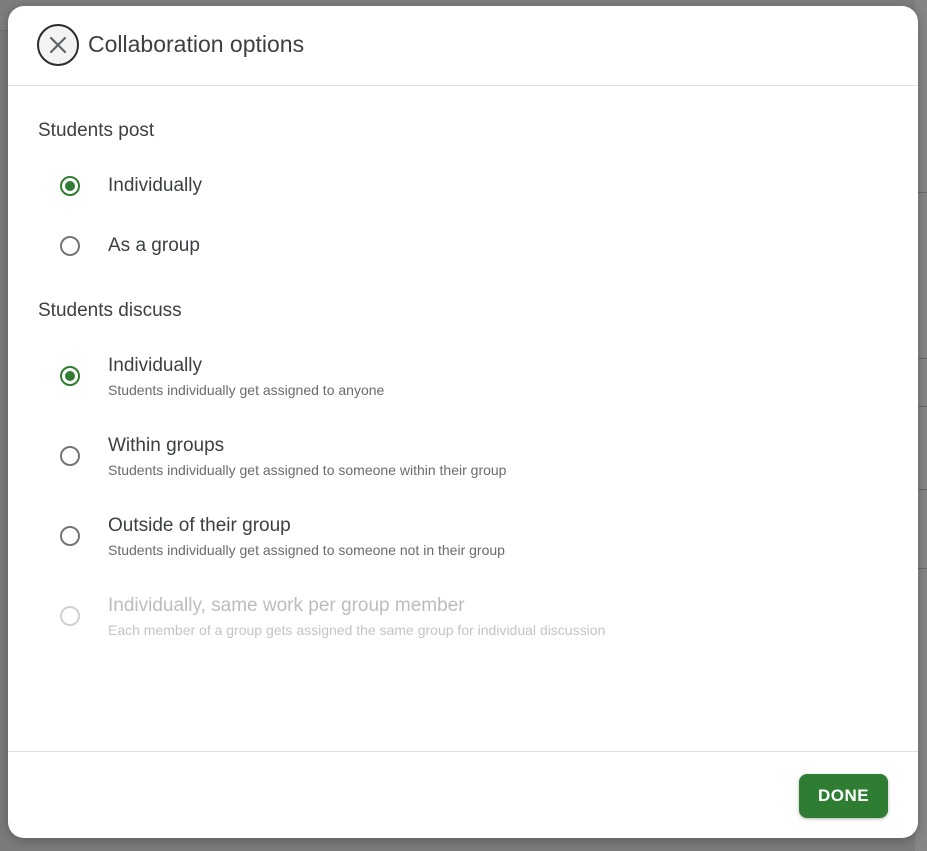 This screenshot has width=927, height=851. Describe the element at coordinates (199, 525) in the screenshot. I see `discuss-option-label: Outside of their group` at that location.